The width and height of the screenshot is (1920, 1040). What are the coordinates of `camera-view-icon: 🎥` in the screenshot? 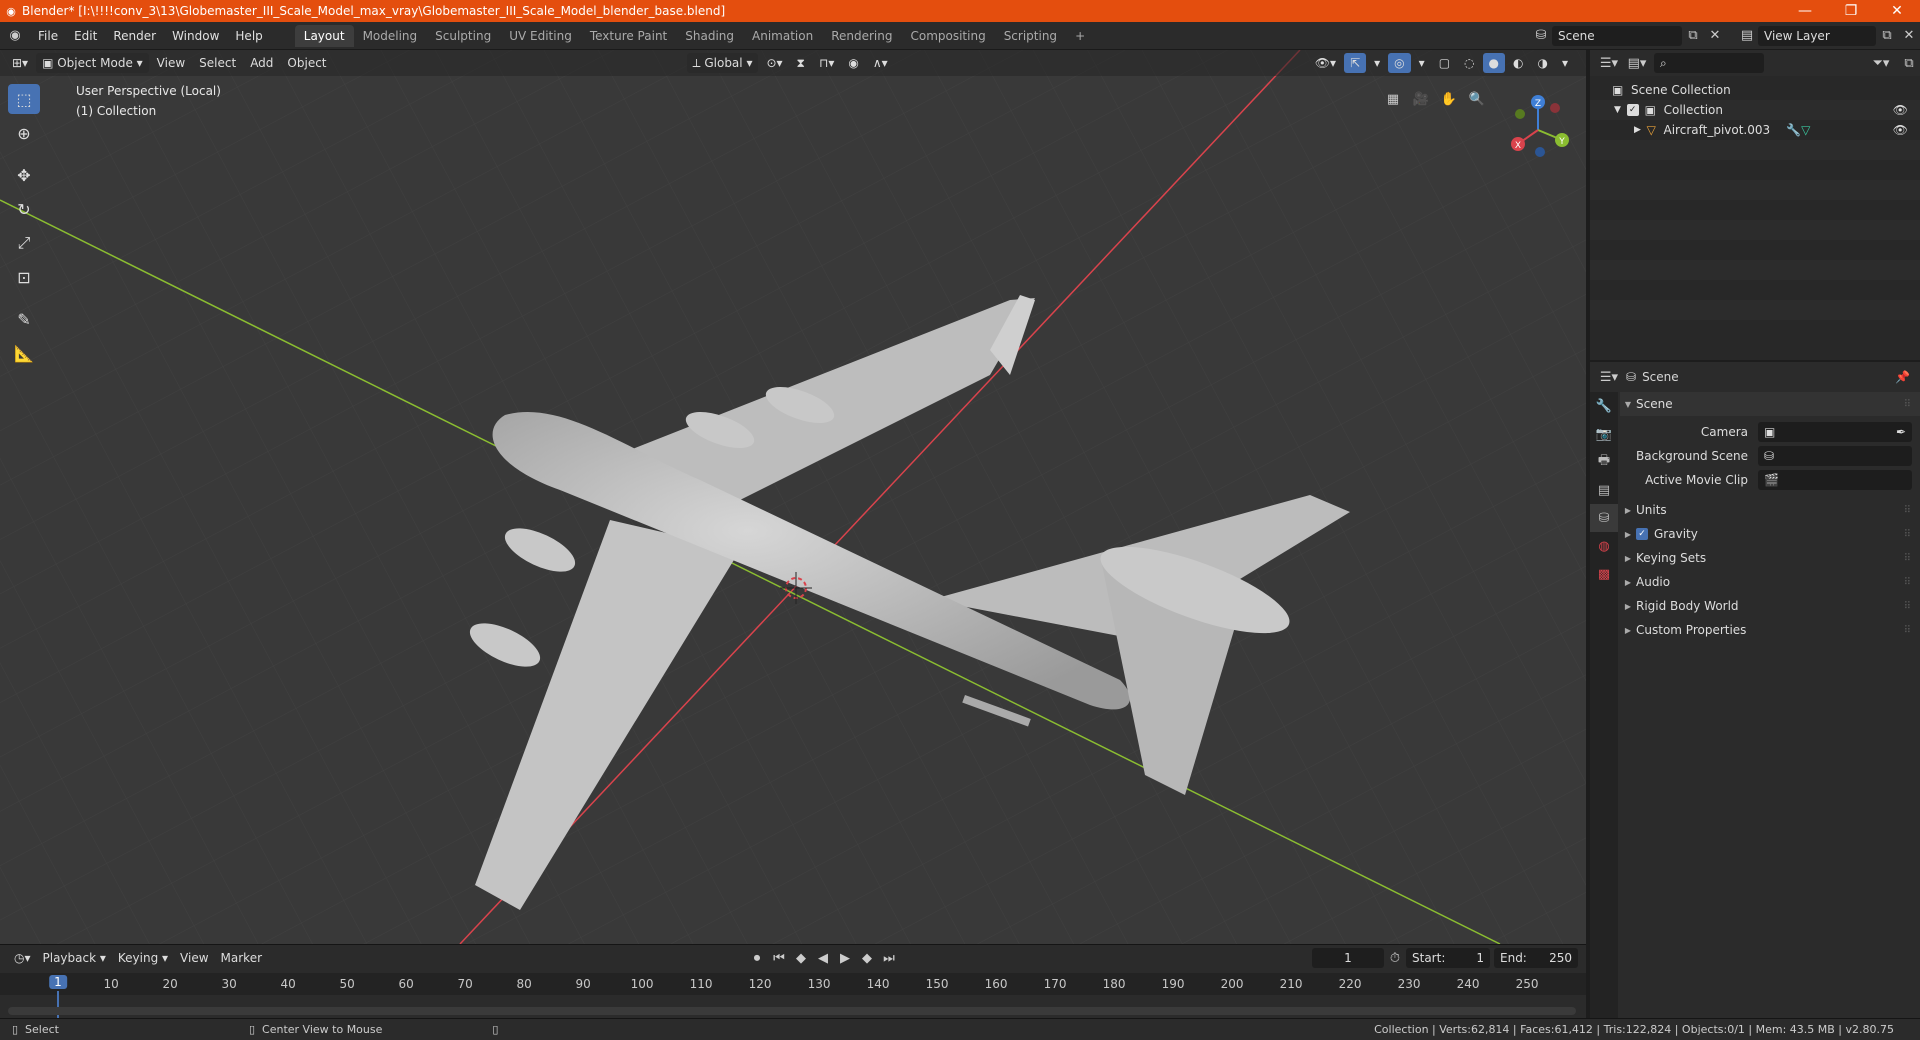 It's located at (1421, 99).